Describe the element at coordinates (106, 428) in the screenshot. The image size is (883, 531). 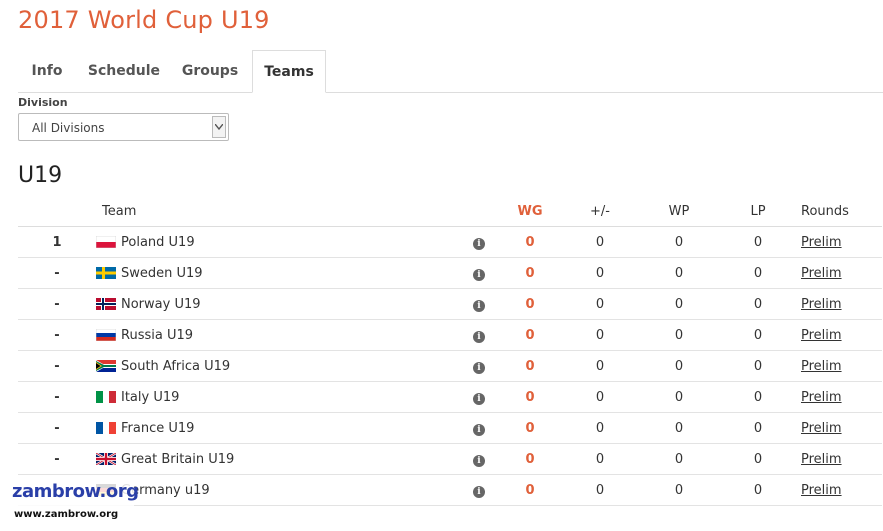
I see `france-flag-icon` at that location.